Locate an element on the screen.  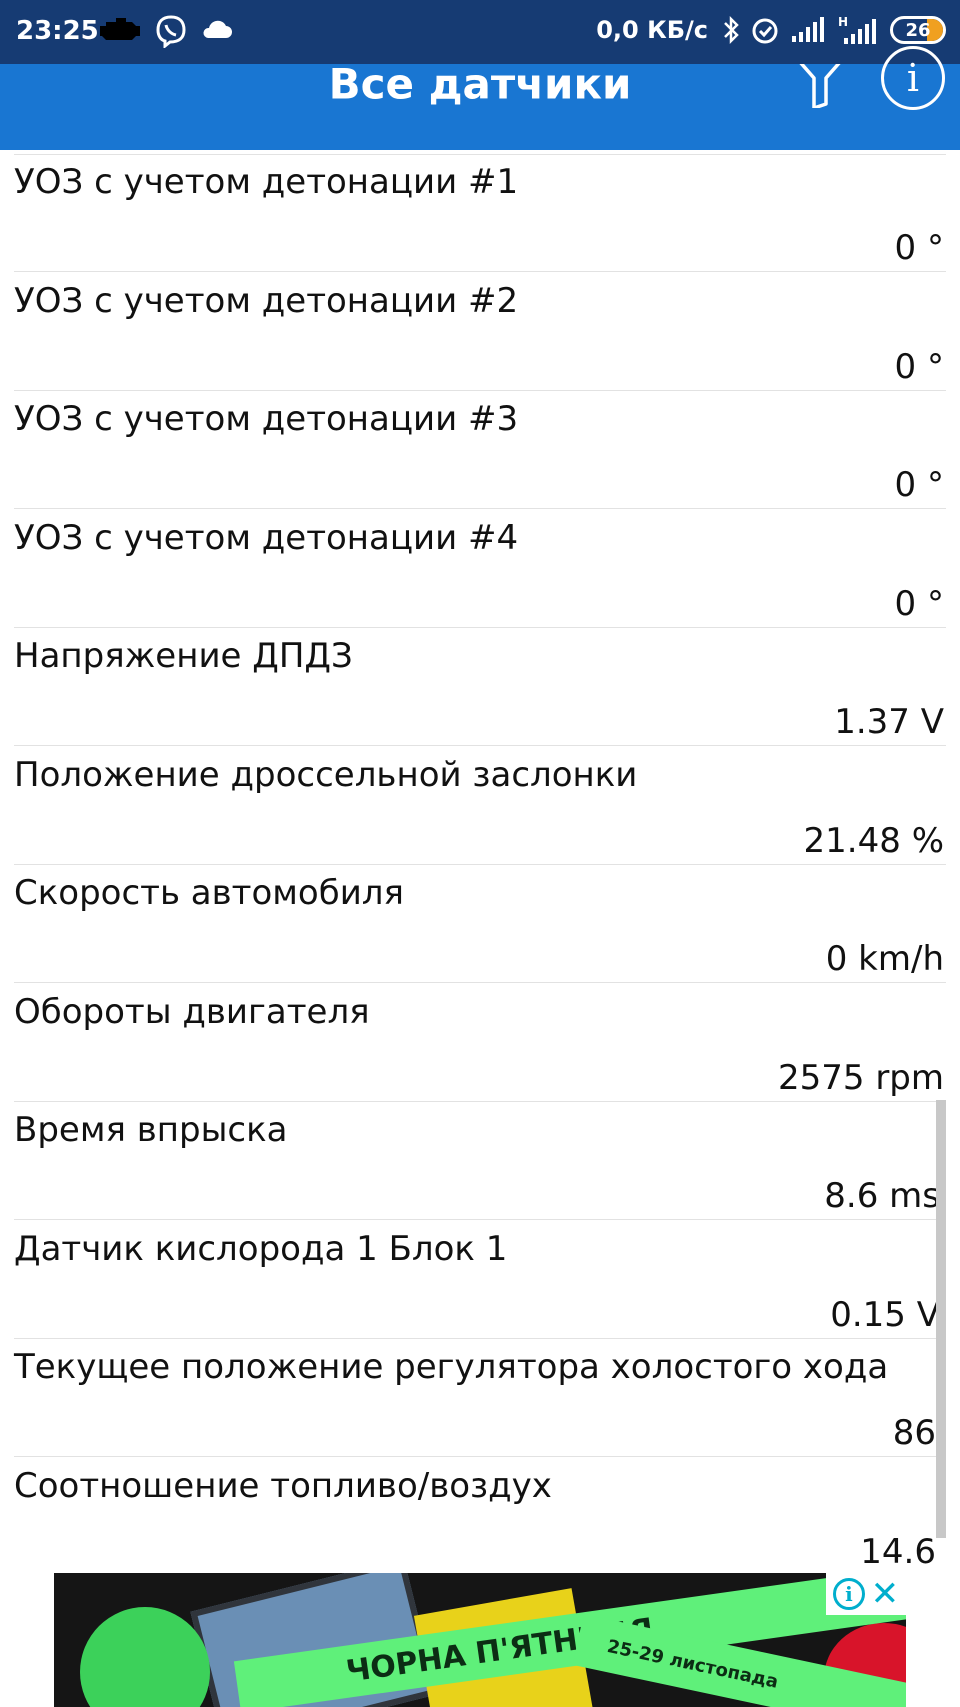
engine-icon is located at coordinates (120, 29).